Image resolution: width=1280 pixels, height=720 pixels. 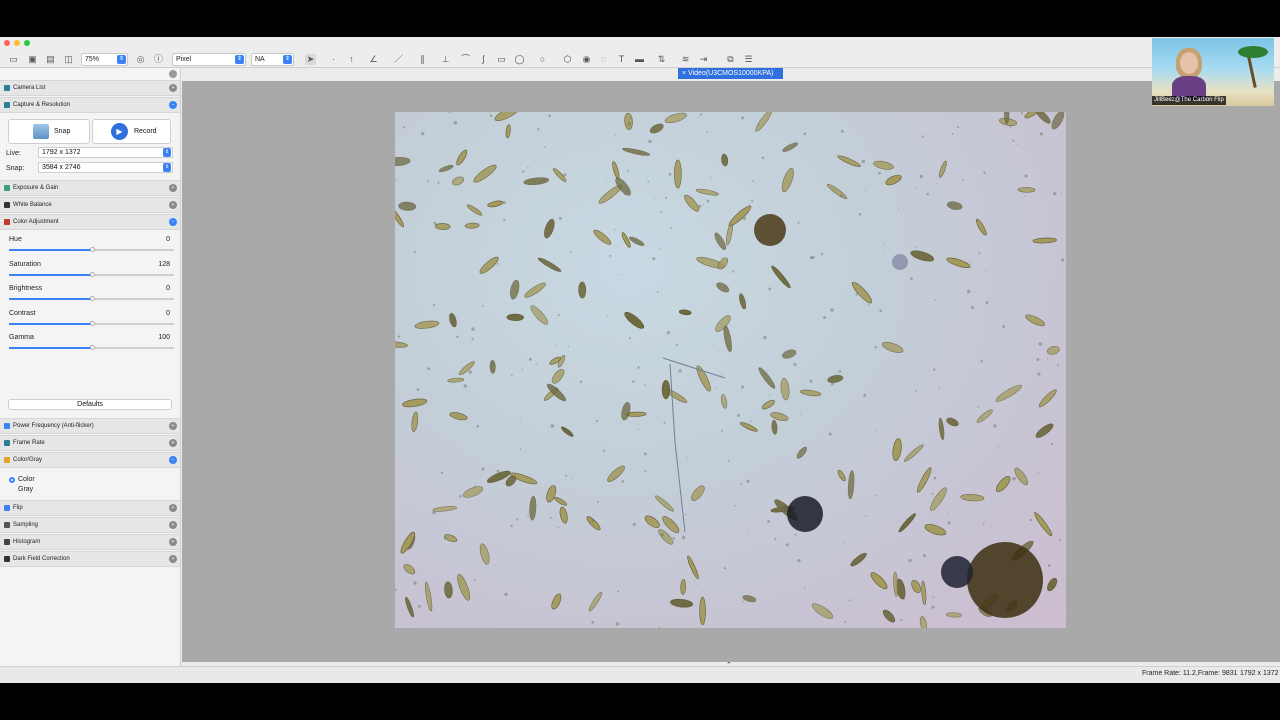 I want to click on arc-tool-icon: ⌒, so click(x=465, y=59).